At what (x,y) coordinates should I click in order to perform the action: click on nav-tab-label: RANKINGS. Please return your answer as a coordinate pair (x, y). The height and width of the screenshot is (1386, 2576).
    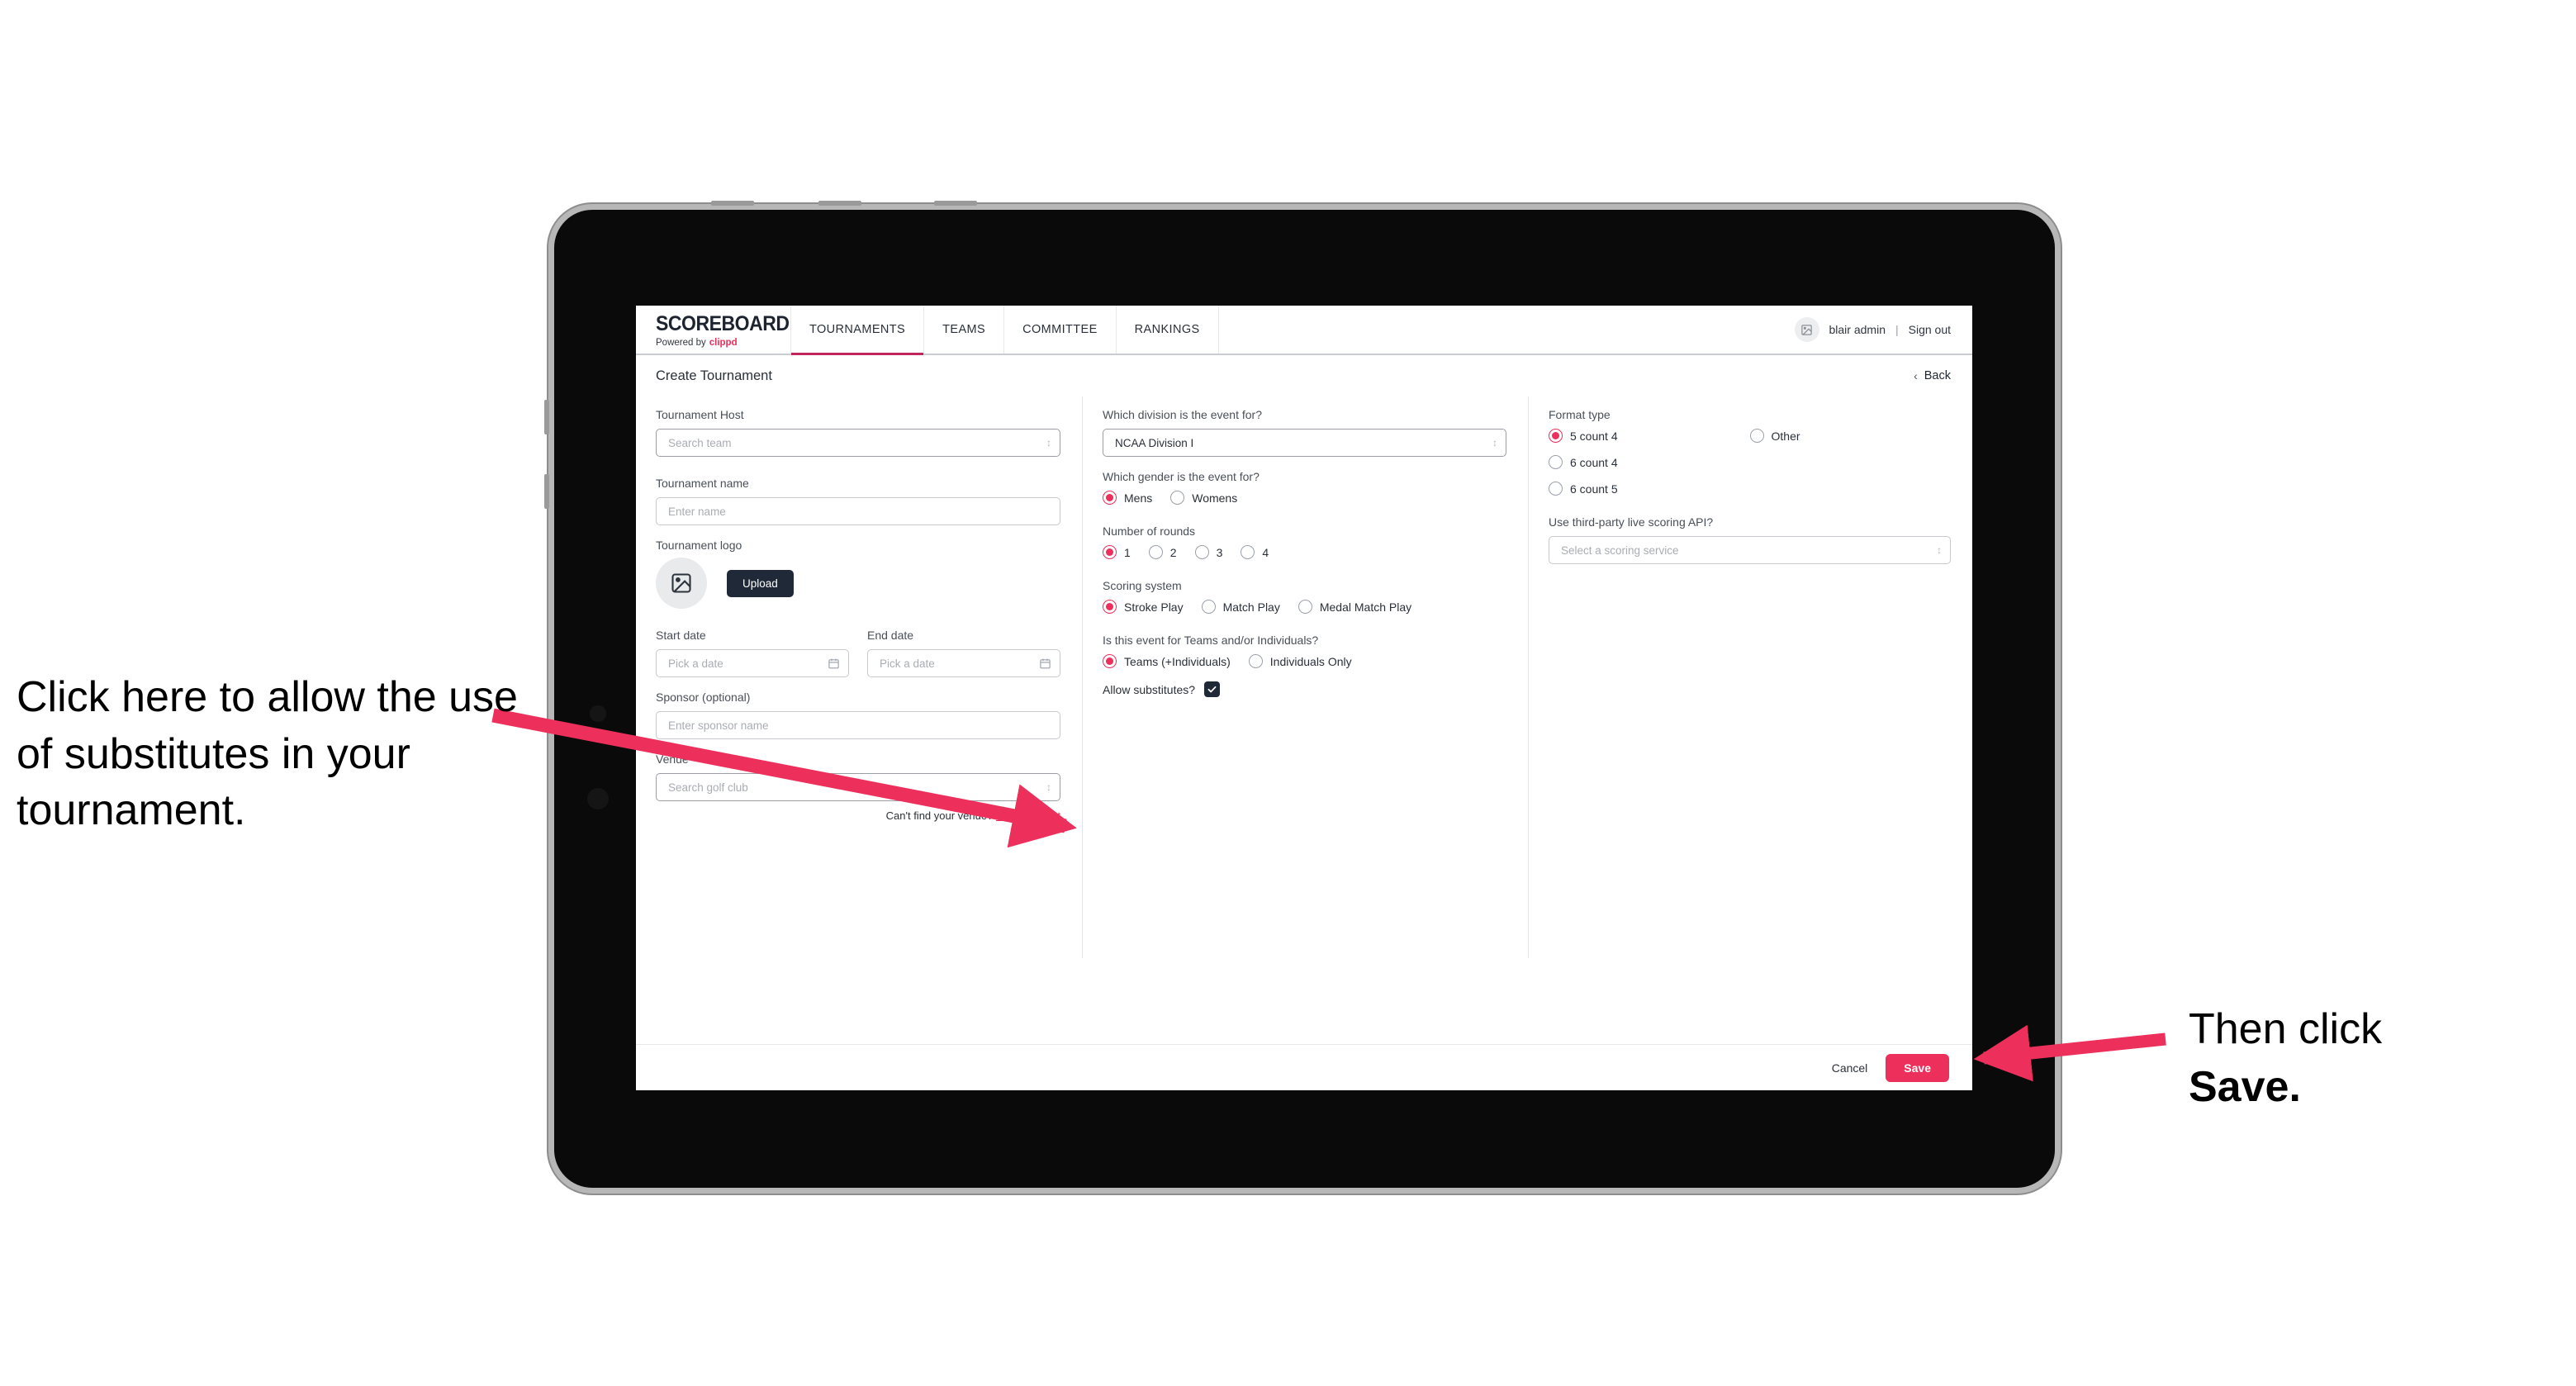
    Looking at the image, I should click on (1167, 329).